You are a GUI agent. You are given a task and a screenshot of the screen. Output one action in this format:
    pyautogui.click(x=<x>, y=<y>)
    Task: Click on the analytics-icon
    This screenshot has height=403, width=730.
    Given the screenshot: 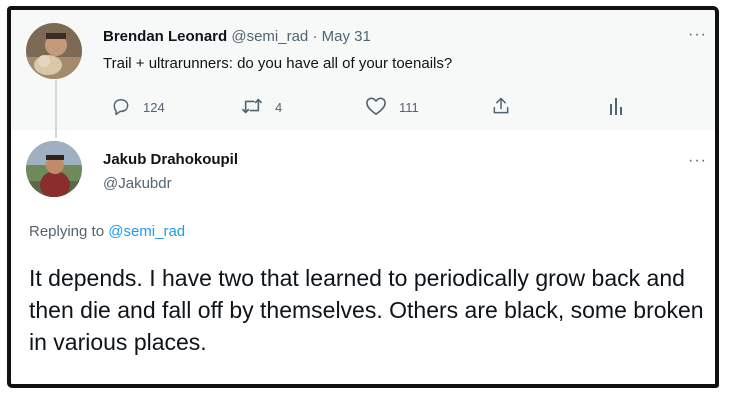 What is the action you would take?
    pyautogui.click(x=623, y=107)
    